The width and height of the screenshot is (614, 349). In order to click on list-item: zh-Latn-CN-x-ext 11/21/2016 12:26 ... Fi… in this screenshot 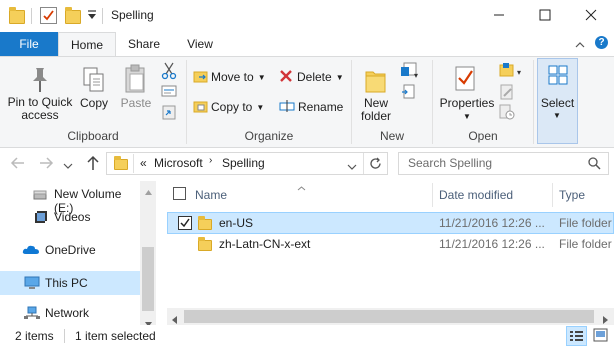, I will do `click(390, 245)`.